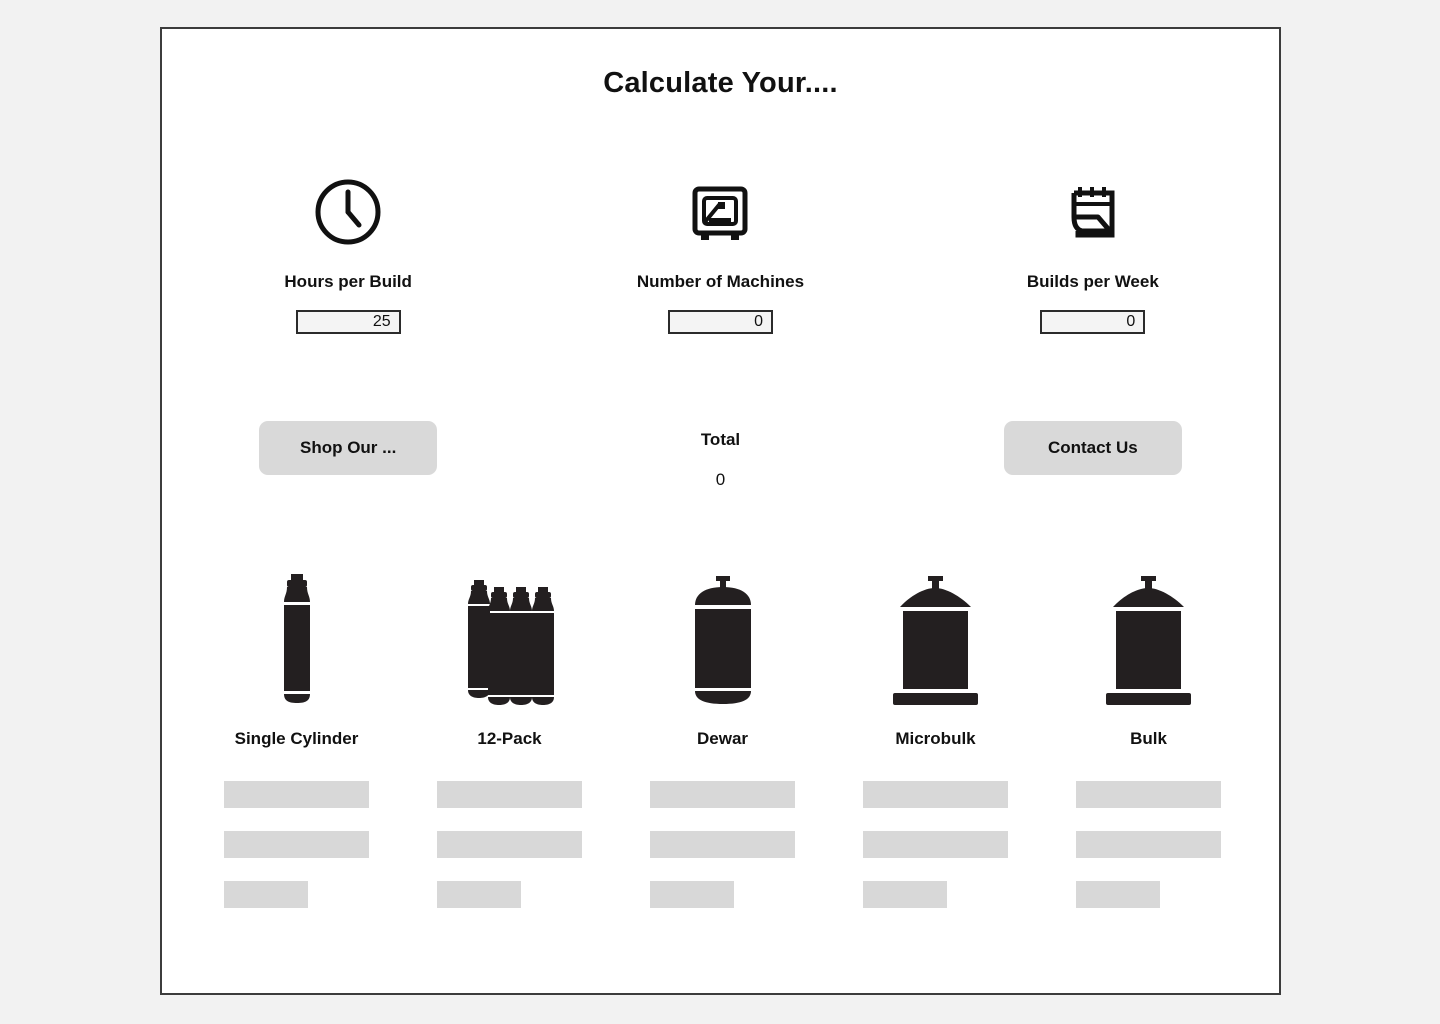 The height and width of the screenshot is (1024, 1440). Describe the element at coordinates (1093, 254) in the screenshot. I see `metric-builds-per-week: Builds per Week` at that location.